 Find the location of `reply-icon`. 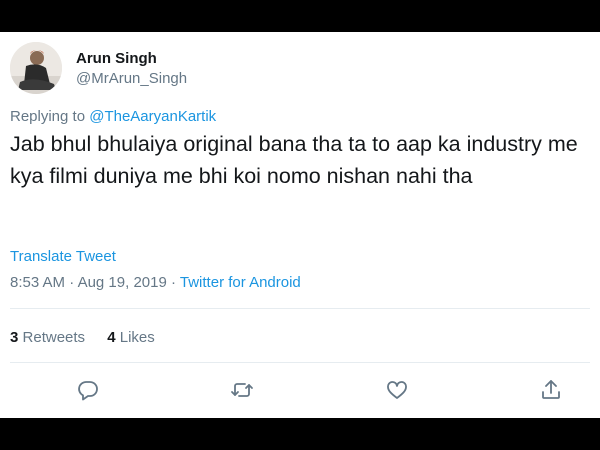

reply-icon is located at coordinates (88, 390).